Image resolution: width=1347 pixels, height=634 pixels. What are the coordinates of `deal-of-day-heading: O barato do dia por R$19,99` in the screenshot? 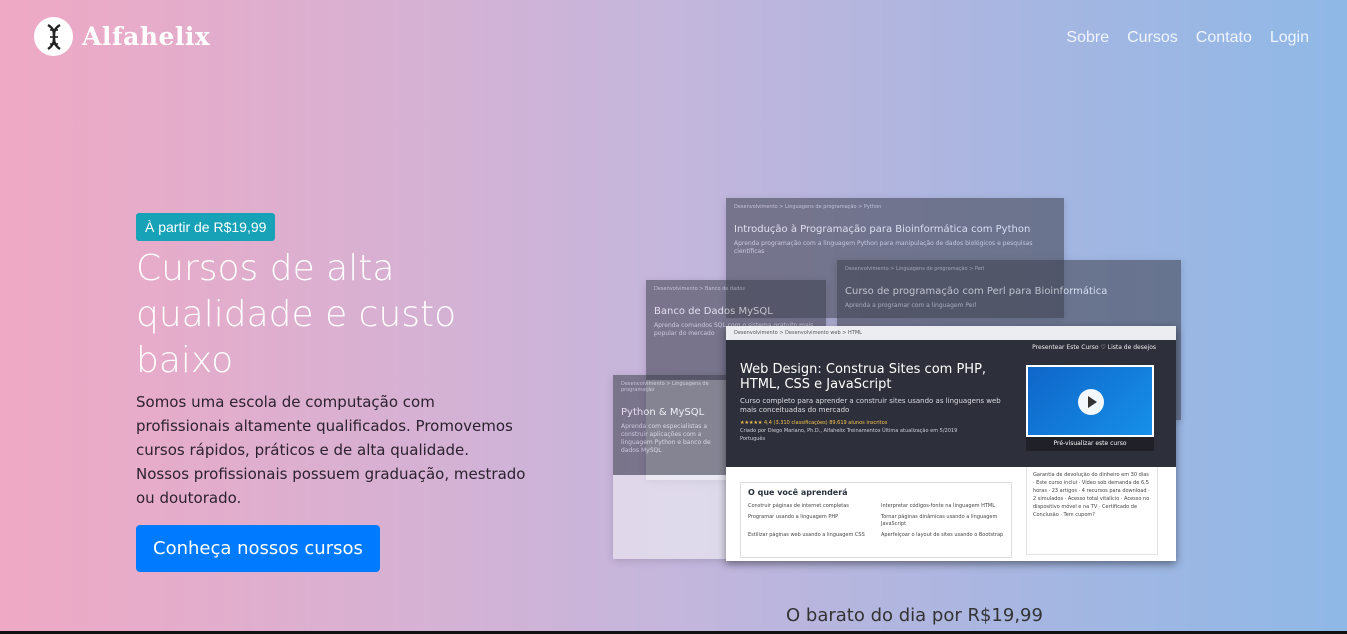 It's located at (914, 615).